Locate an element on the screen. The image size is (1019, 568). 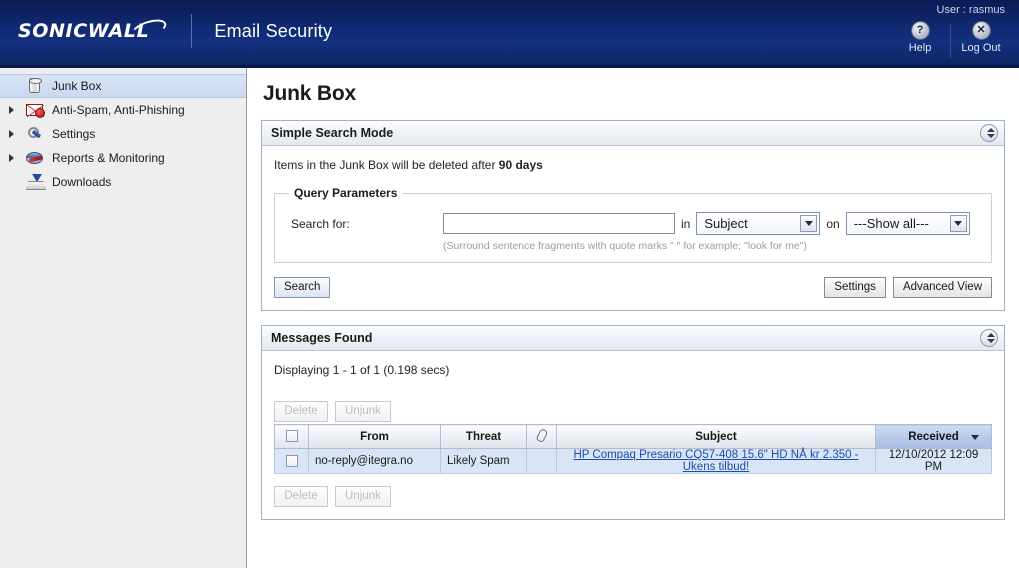
sort-descending-icon is located at coordinates (975, 437).